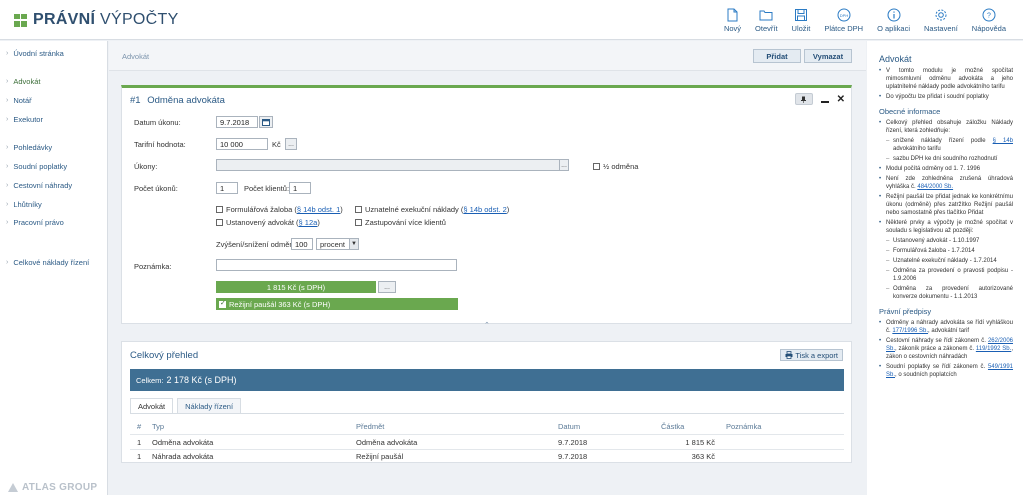 The image size is (1023, 495). I want to click on sidebar-item-deadlines: › Lhůtníky, so click(24, 204).